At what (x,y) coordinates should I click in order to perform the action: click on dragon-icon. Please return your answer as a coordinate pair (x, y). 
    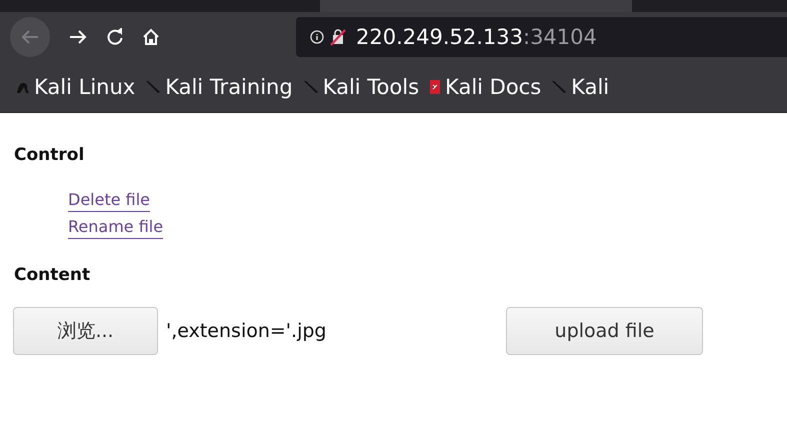
    Looking at the image, I should click on (23, 87).